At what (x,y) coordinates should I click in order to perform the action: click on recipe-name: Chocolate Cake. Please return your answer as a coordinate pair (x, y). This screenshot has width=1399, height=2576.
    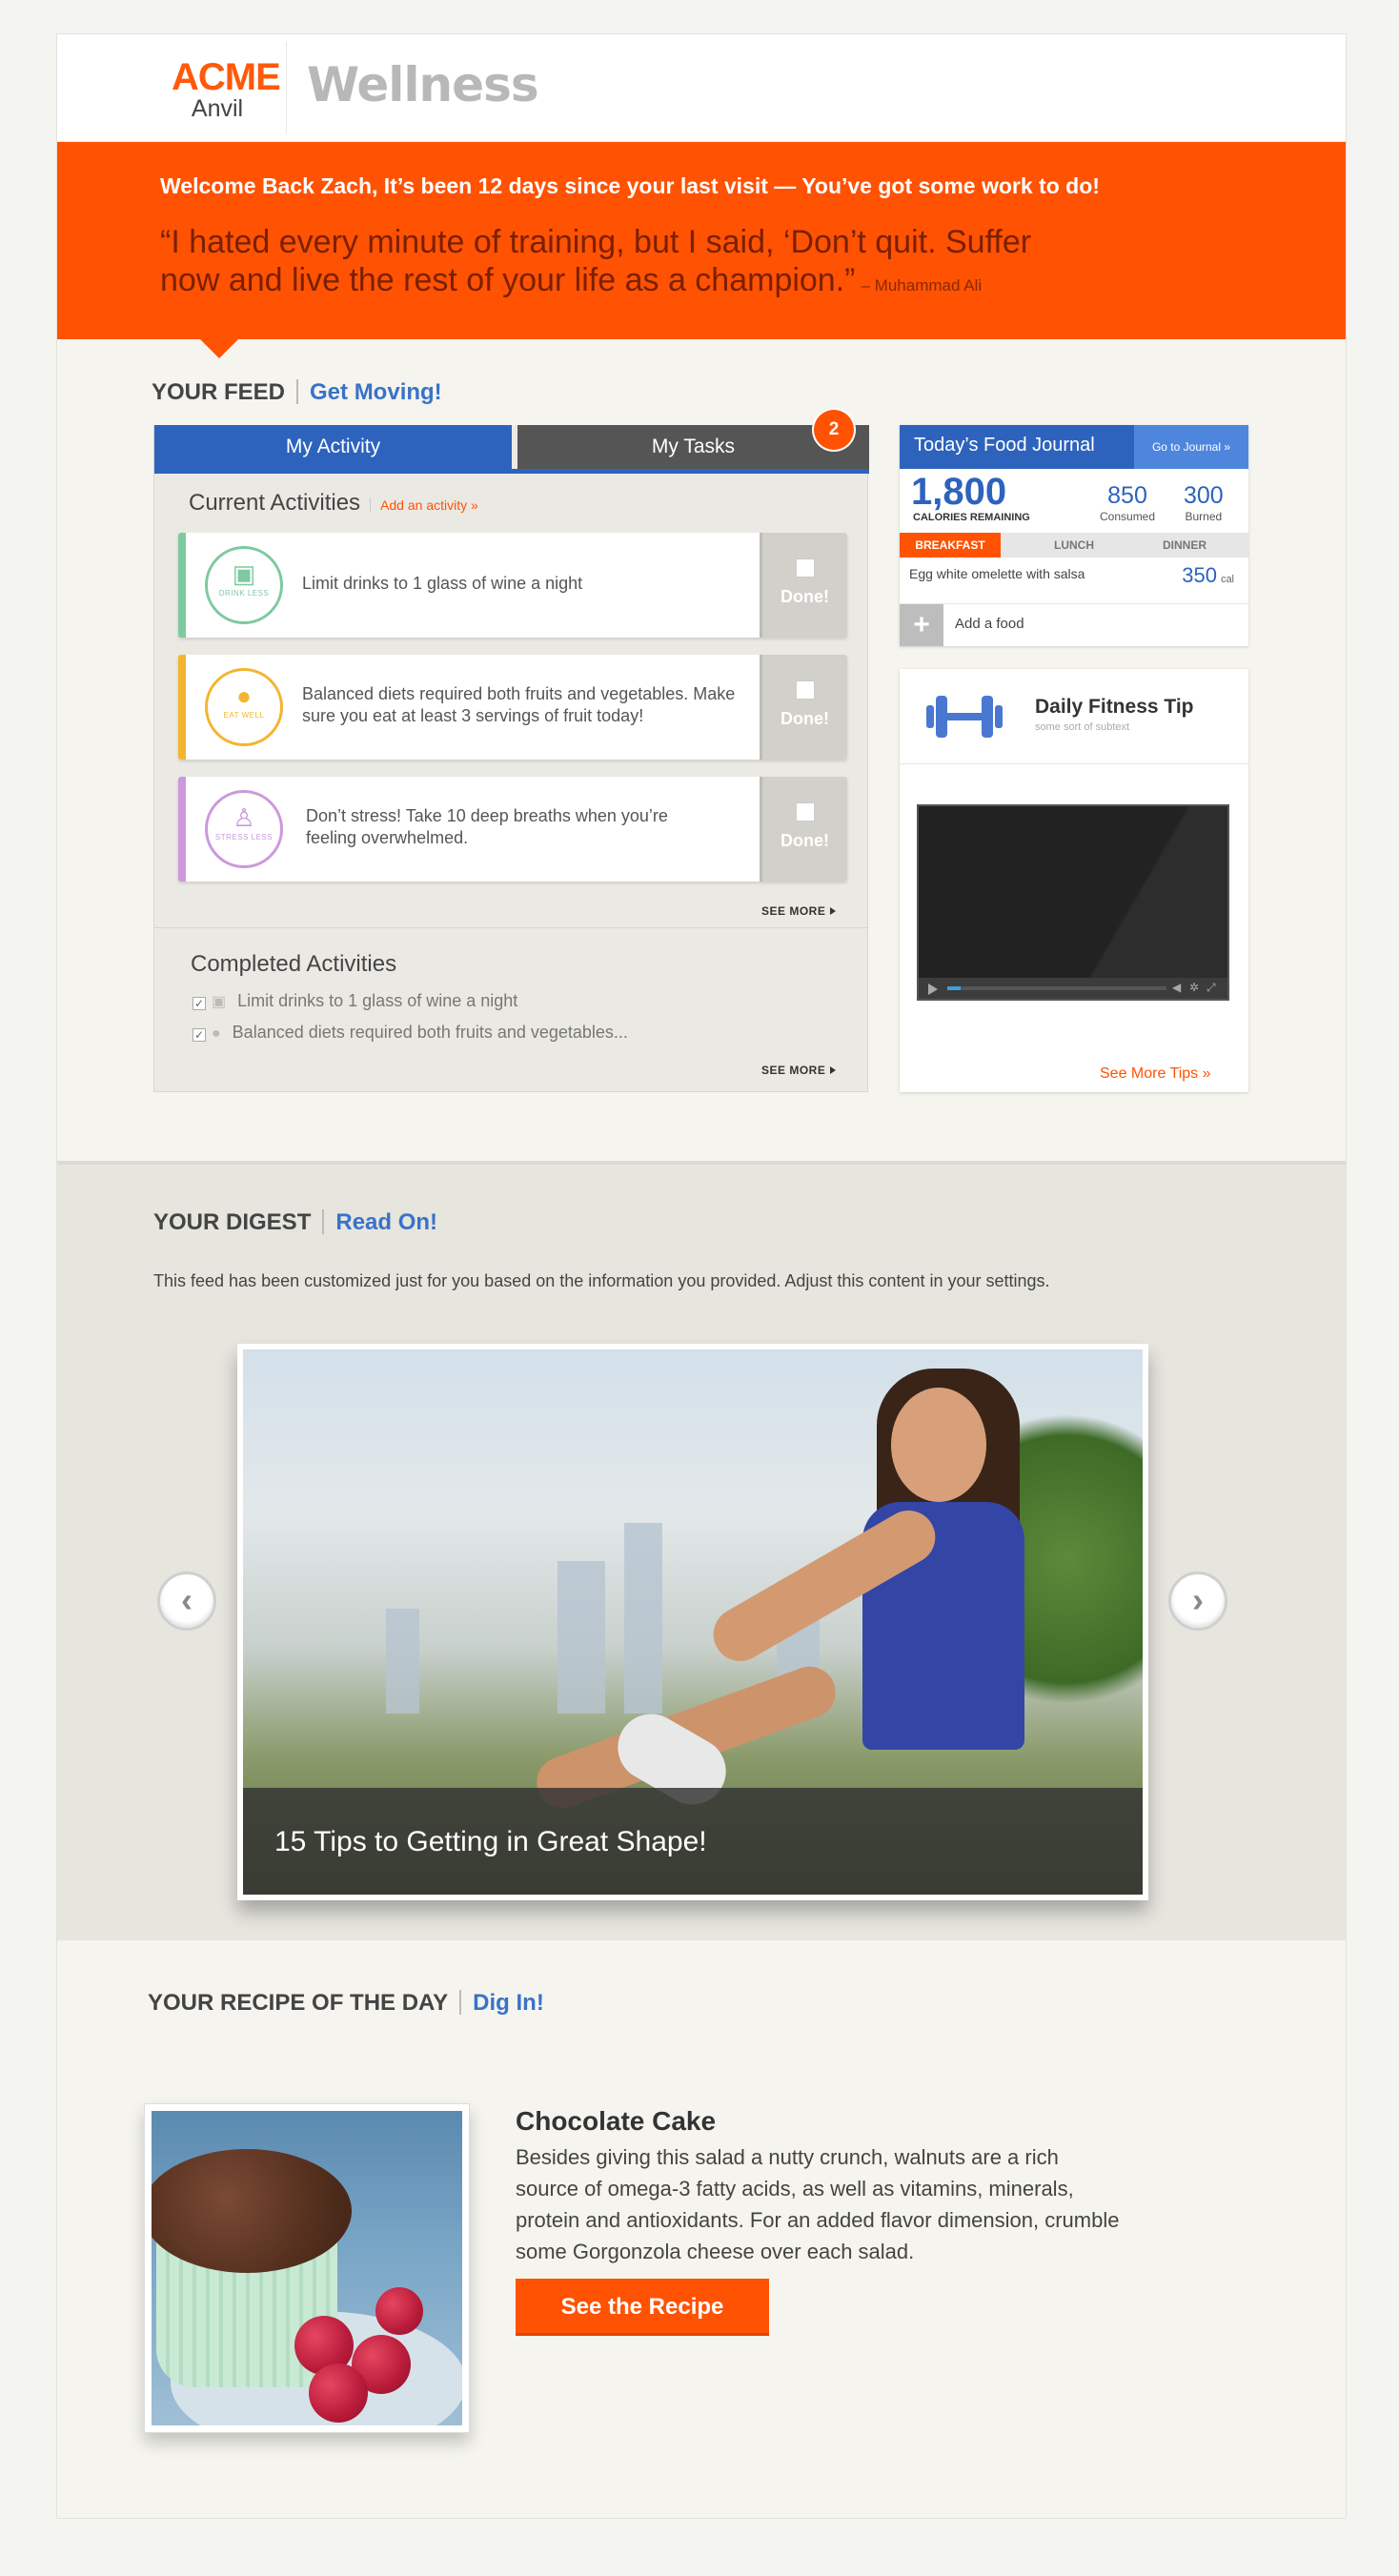
    Looking at the image, I should click on (616, 2121).